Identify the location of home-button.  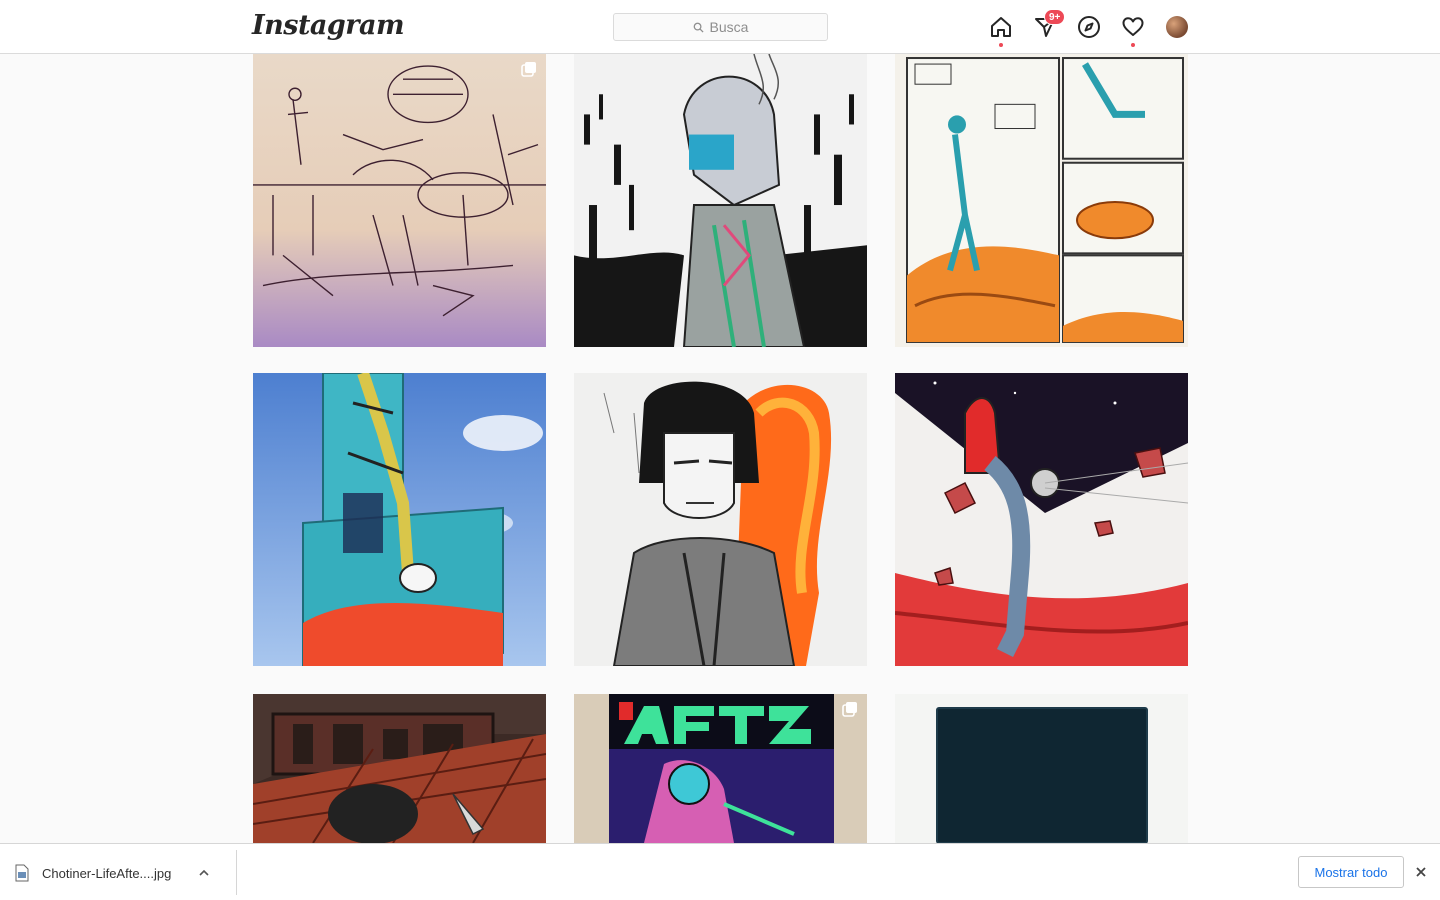
(1001, 30).